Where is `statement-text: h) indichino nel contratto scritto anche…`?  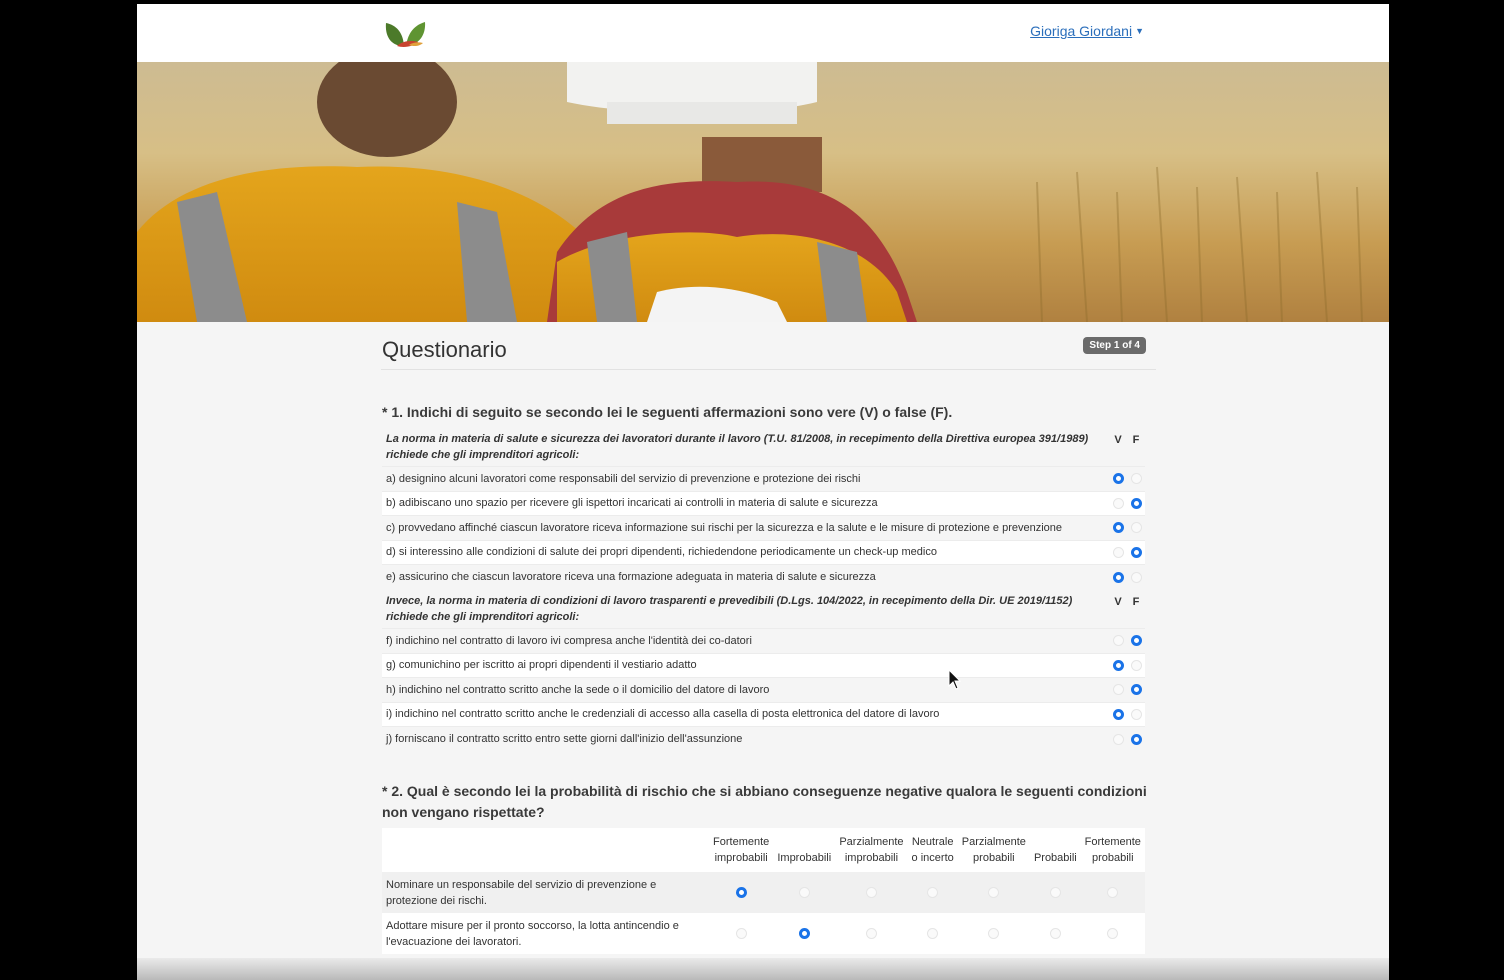 statement-text: h) indichino nel contratto scritto anche… is located at coordinates (578, 689).